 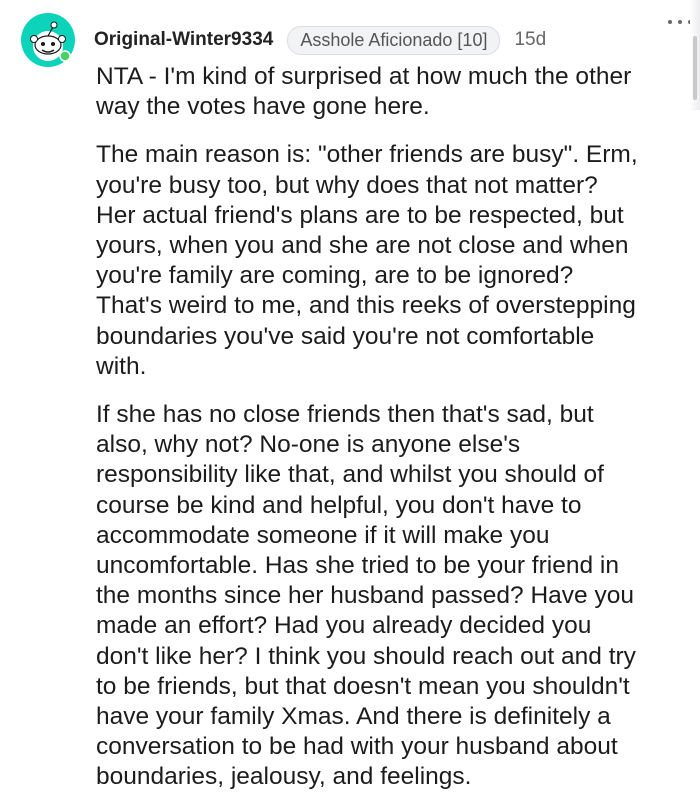 What do you see at coordinates (183, 40) in the screenshot?
I see `username-link: Original-Winter9334` at bounding box center [183, 40].